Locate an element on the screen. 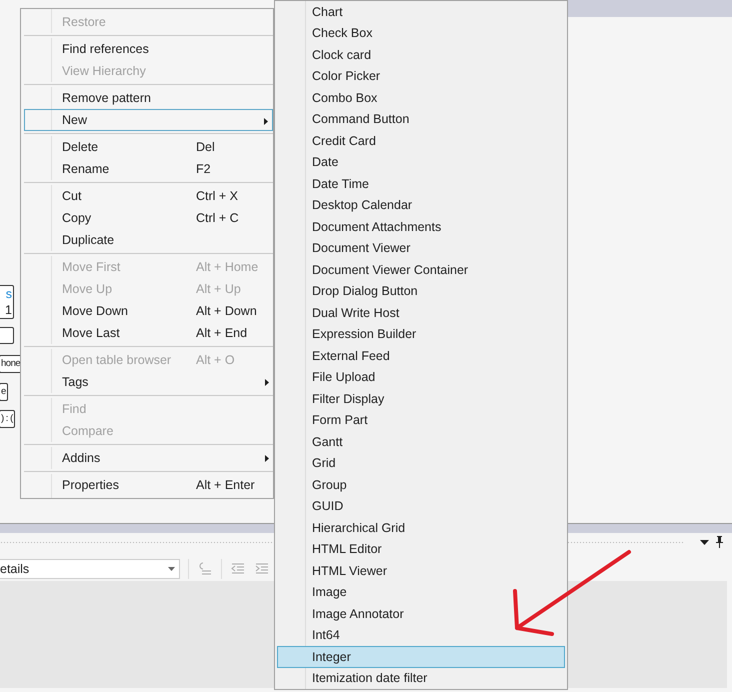 This screenshot has height=692, width=732. menu-item: Find references is located at coordinates (148, 49).